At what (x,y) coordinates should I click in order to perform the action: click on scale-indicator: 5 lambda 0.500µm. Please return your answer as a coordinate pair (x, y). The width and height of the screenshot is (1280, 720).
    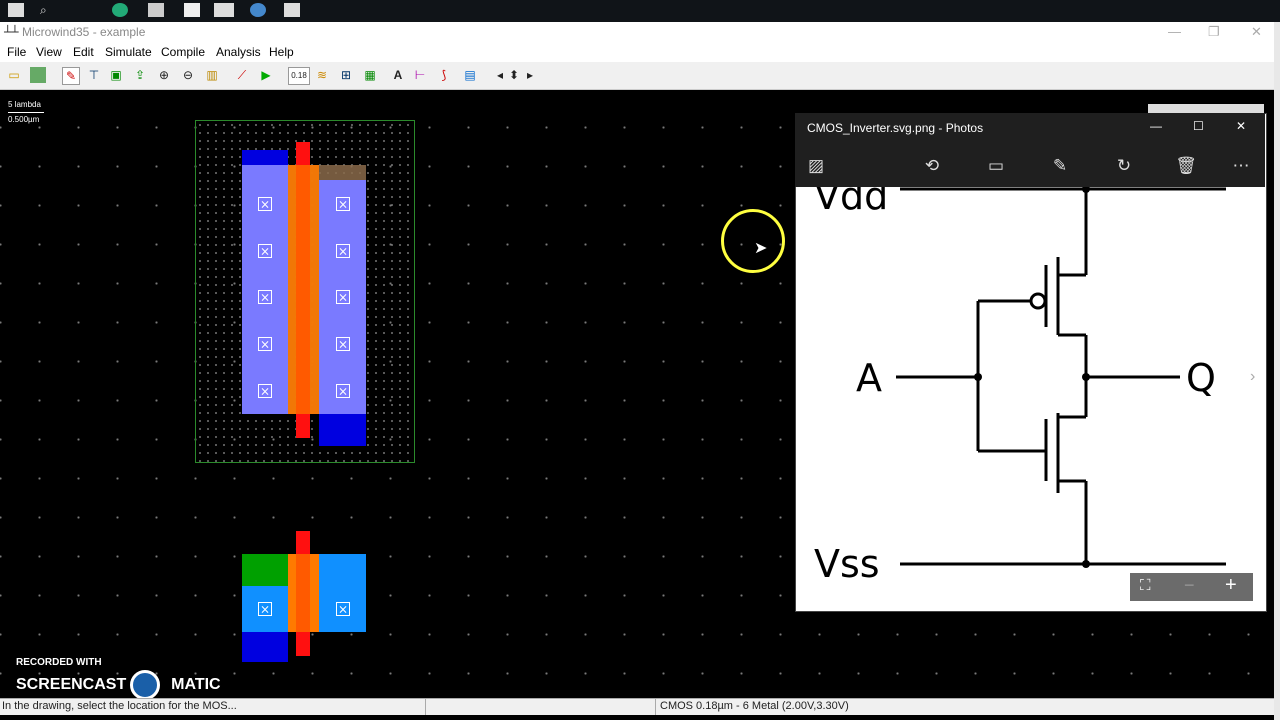
    Looking at the image, I should click on (26, 112).